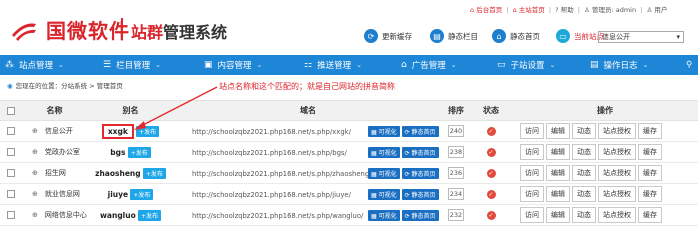  I want to click on static-home-button: ⌂ 静态首页, so click(516, 36).